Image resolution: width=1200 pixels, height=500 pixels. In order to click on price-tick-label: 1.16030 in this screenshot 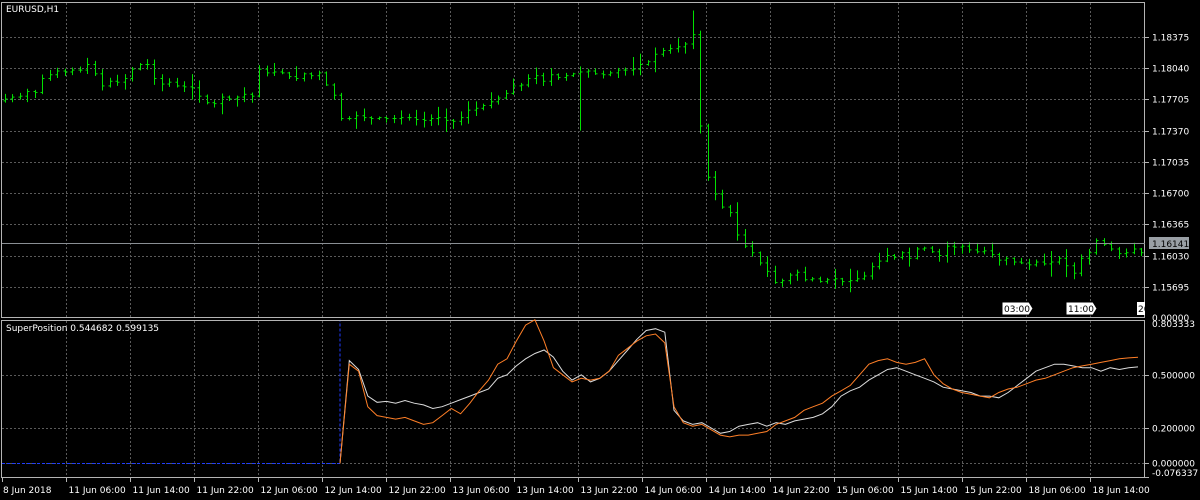, I will do `click(1170, 258)`.